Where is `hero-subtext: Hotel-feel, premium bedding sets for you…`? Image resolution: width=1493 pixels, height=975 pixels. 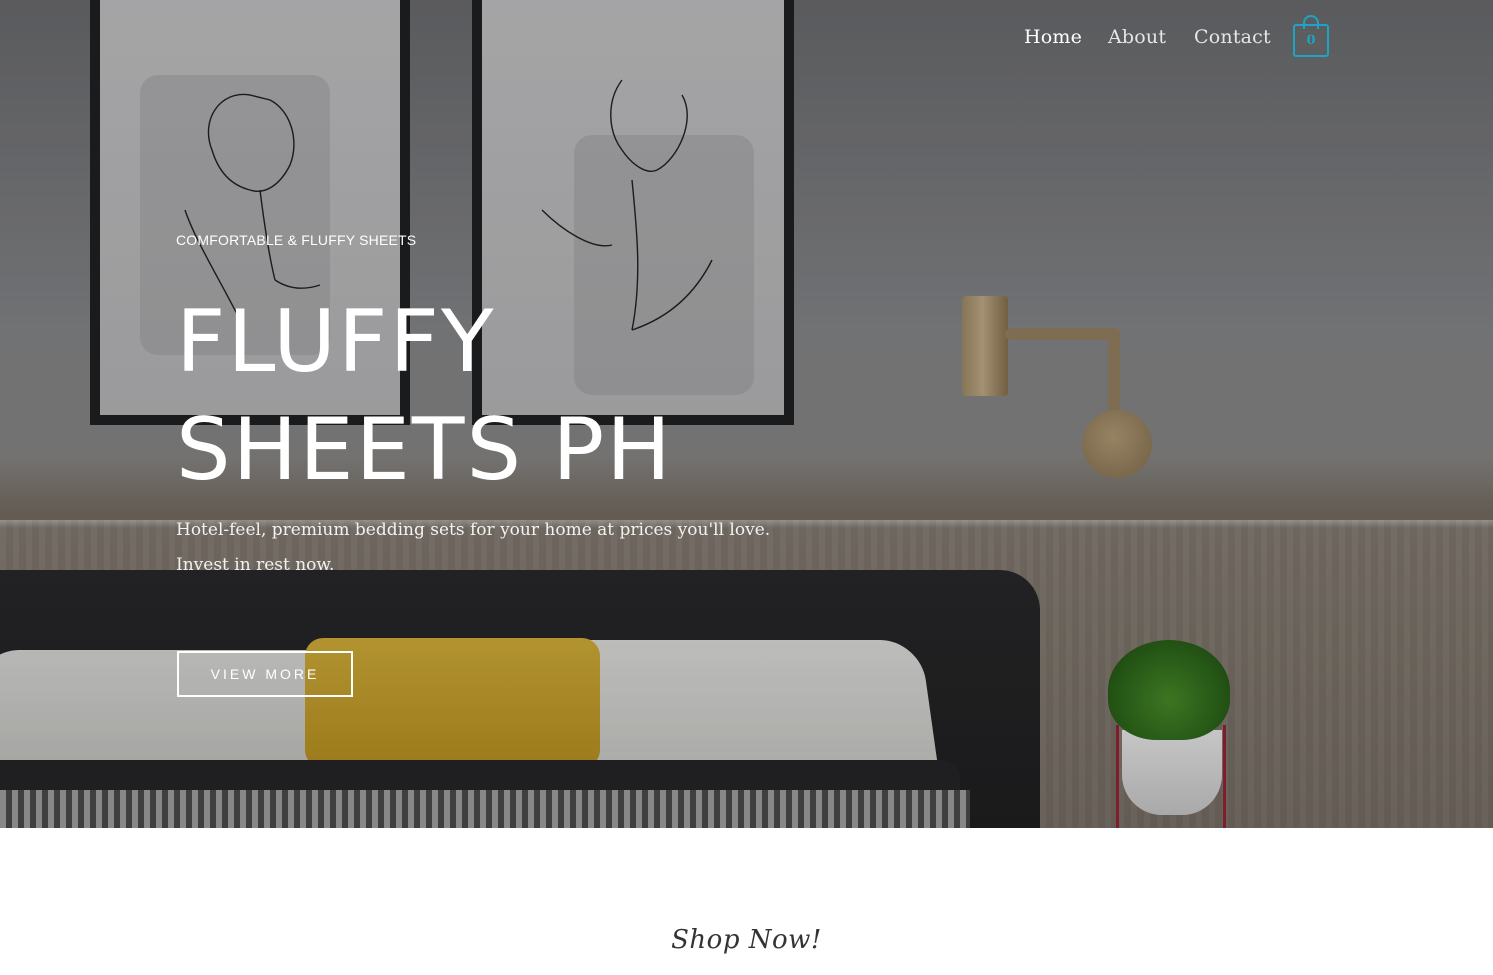 hero-subtext: Hotel-feel, premium bedding sets for you… is located at coordinates (473, 547).